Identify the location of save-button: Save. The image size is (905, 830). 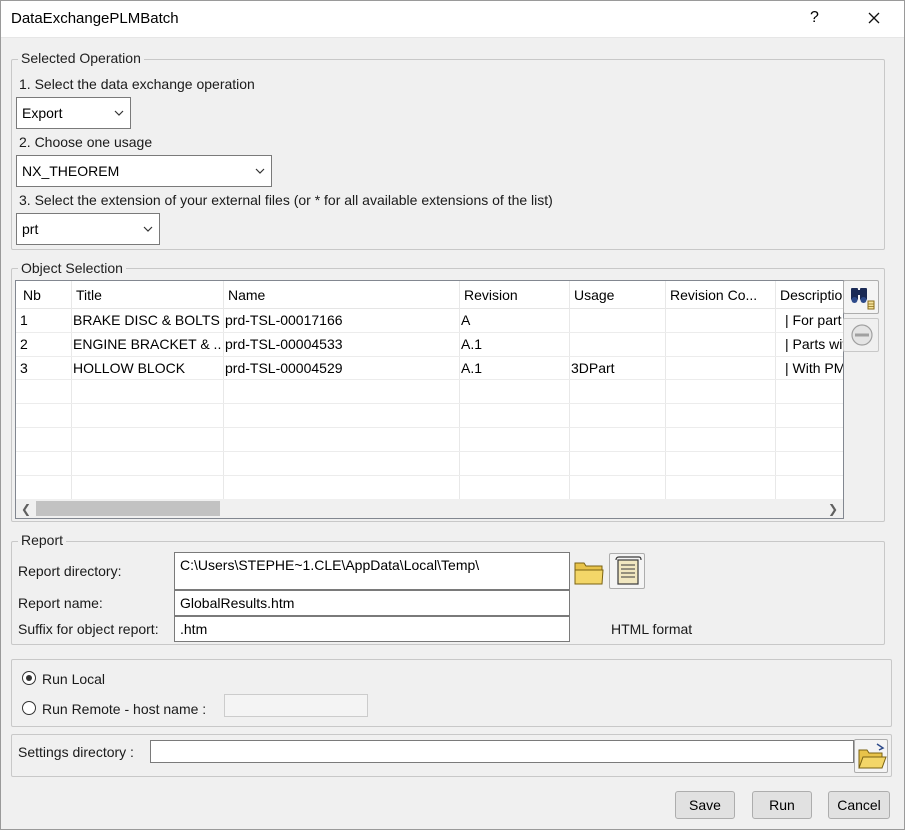
(705, 805).